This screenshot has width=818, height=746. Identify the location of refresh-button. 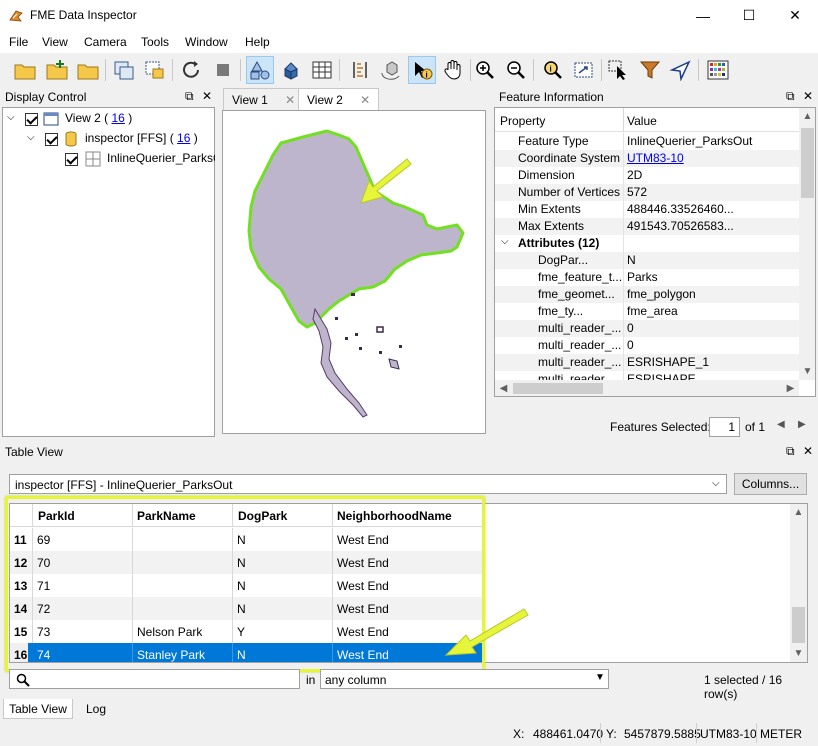
(192, 70).